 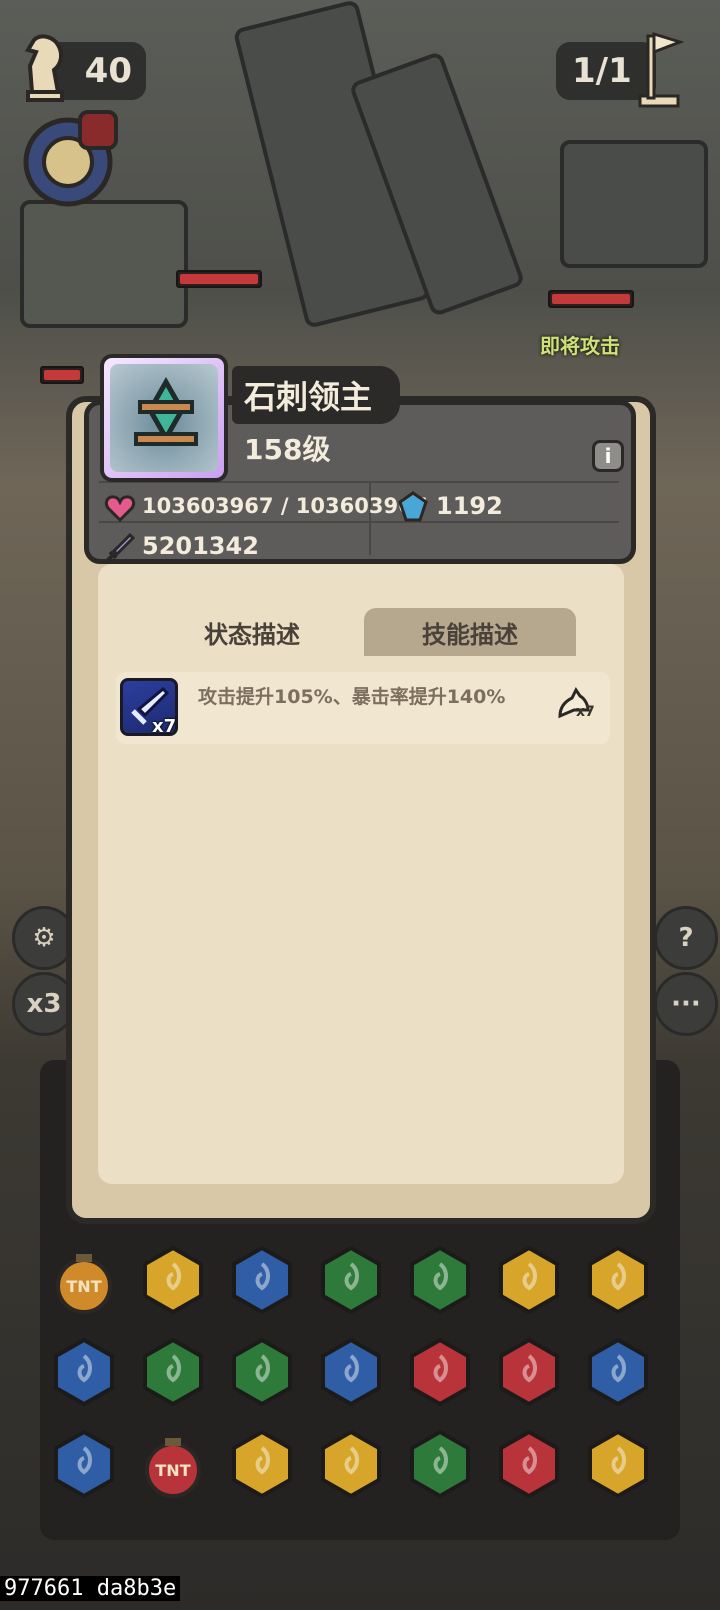 I want to click on boss-info-button: i, so click(x=608, y=456).